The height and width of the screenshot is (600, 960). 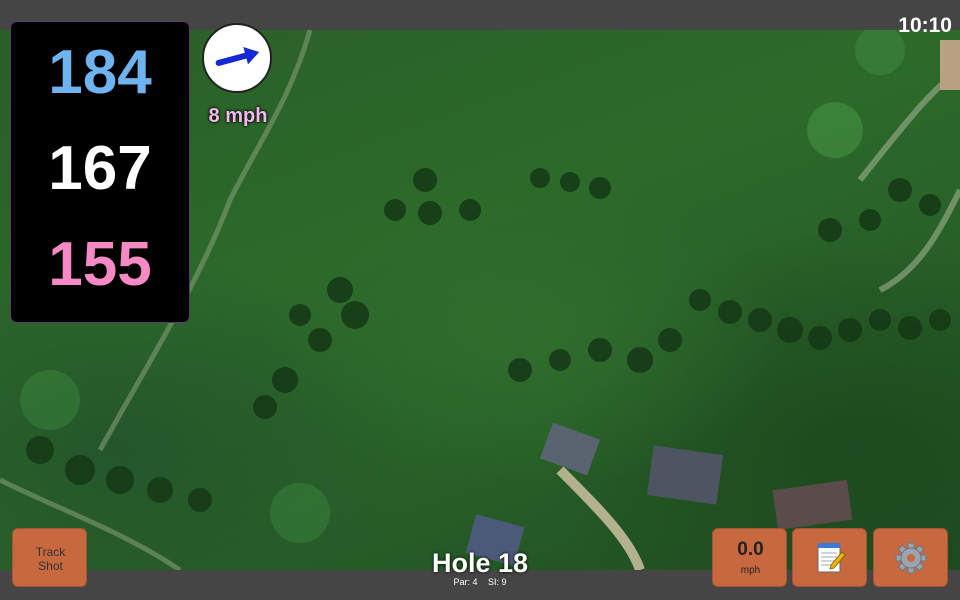 I want to click on track-shot-label: Track Shot, so click(x=50, y=559).